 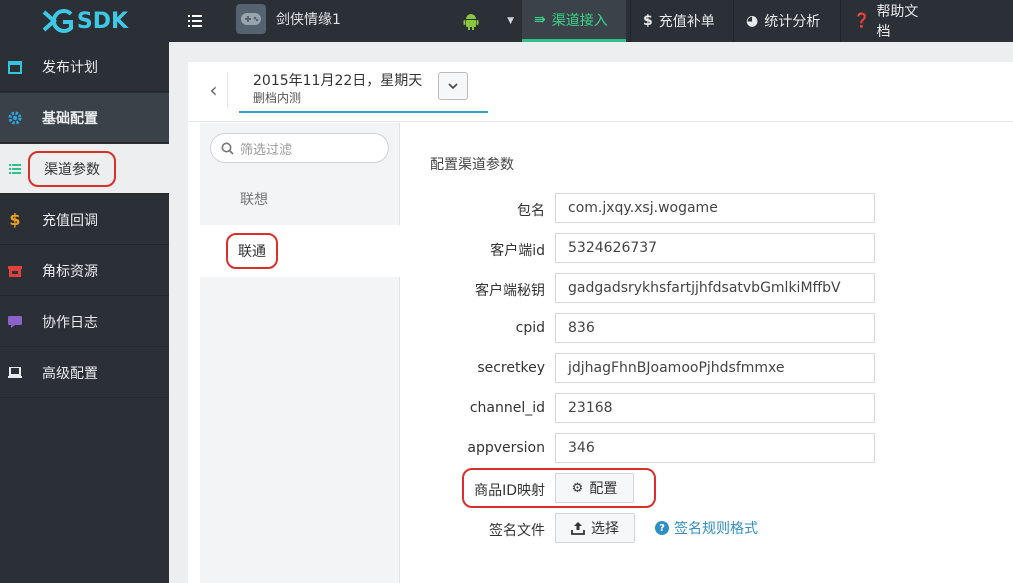 I want to click on channel-item-unicom: 联通, so click(x=300, y=251).